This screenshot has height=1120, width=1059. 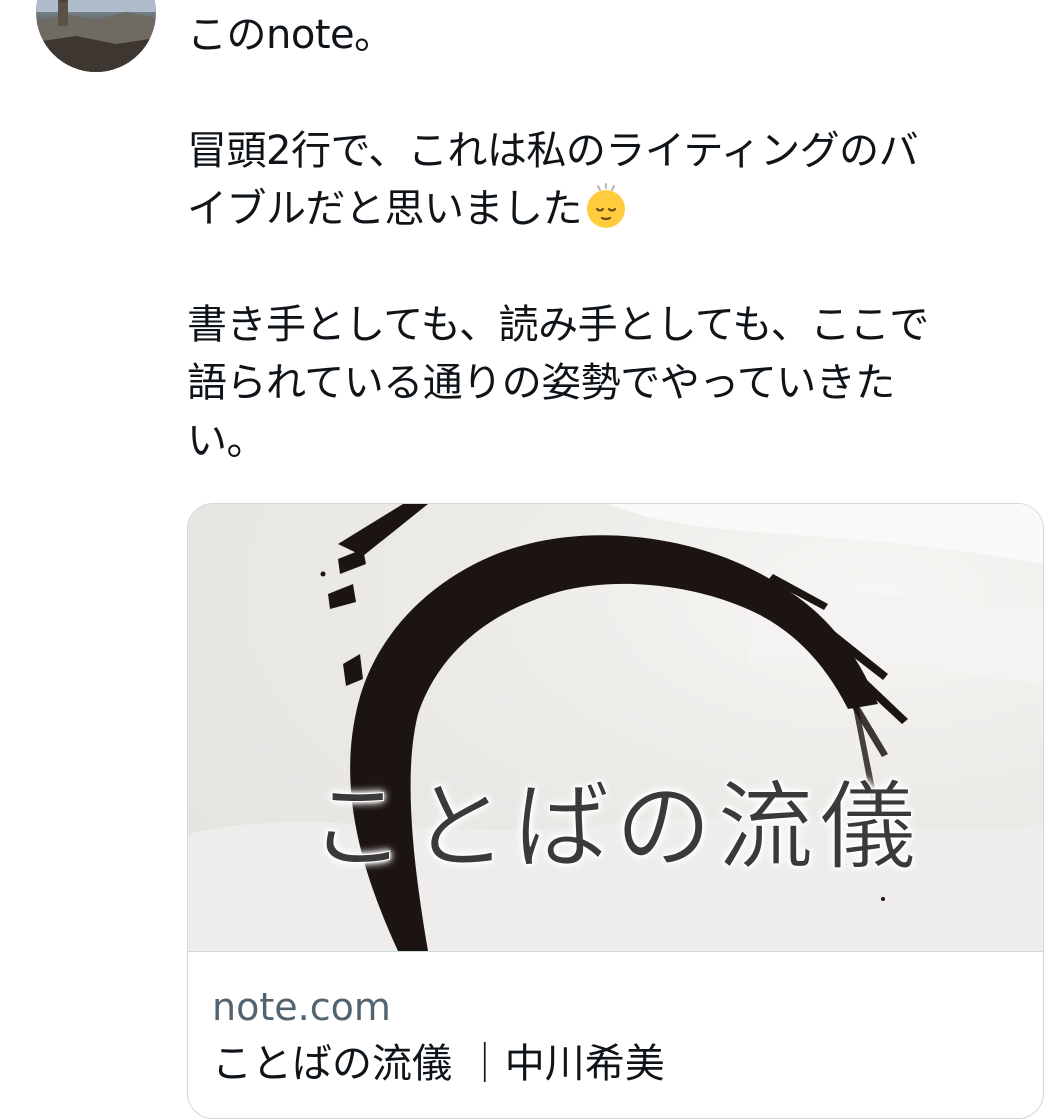 What do you see at coordinates (615, 1064) in the screenshot?
I see `card-title: ことばの流儀 ｜中川希美` at bounding box center [615, 1064].